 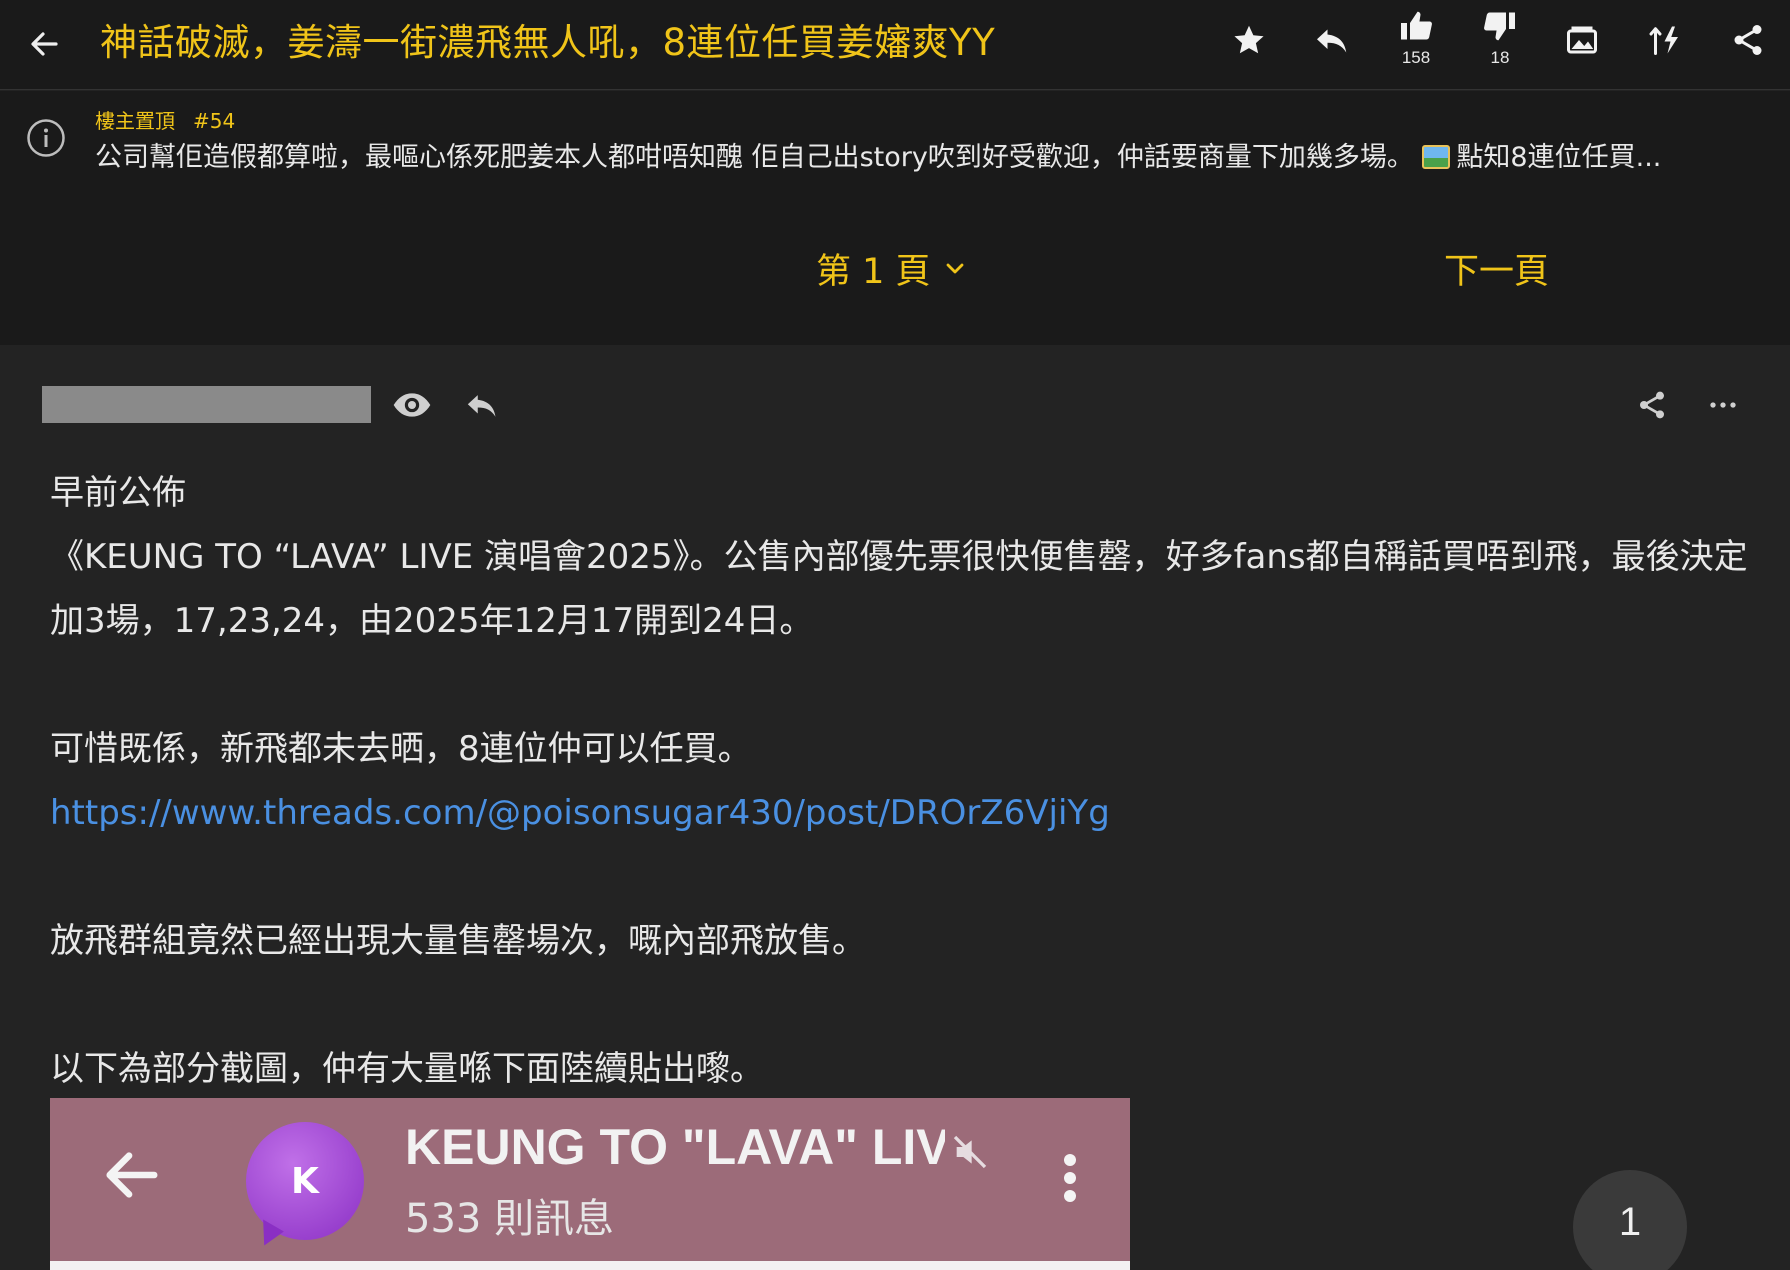 I want to click on group-avatar: K, so click(x=305, y=1181).